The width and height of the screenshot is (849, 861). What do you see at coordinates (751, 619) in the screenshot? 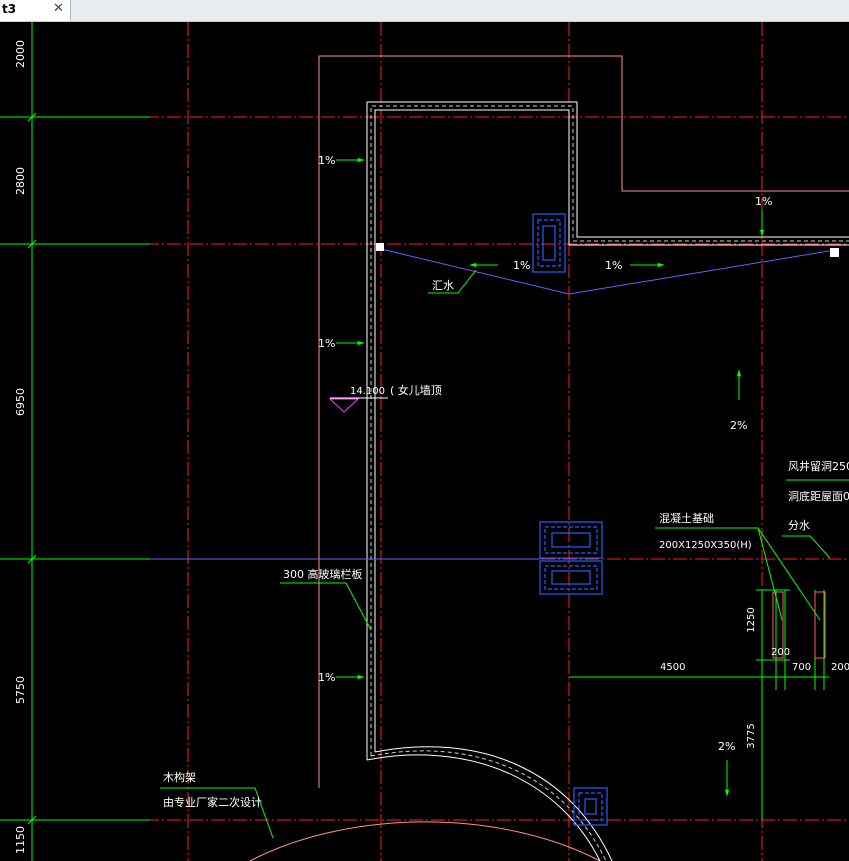
I see `dim-1250: 1250` at bounding box center [751, 619].